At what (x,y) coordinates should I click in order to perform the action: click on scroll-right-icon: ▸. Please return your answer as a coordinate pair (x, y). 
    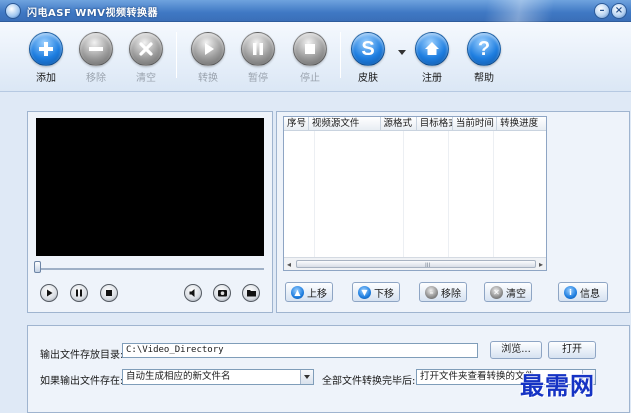
    Looking at the image, I should click on (541, 264).